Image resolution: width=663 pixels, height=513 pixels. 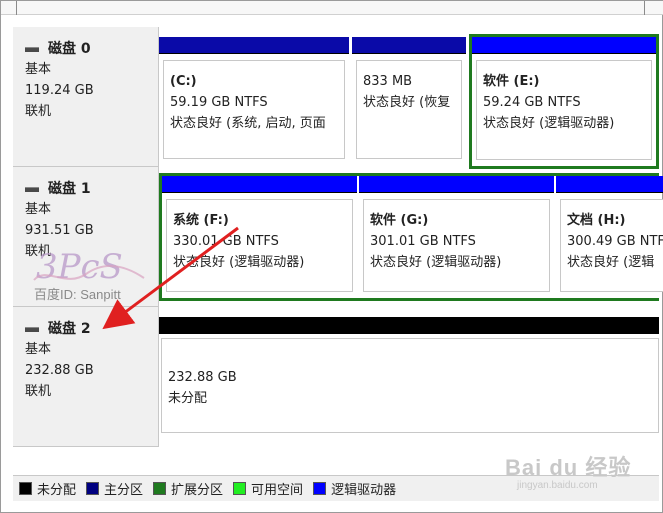 I want to click on partition-name: 系统 (F:), so click(x=201, y=220).